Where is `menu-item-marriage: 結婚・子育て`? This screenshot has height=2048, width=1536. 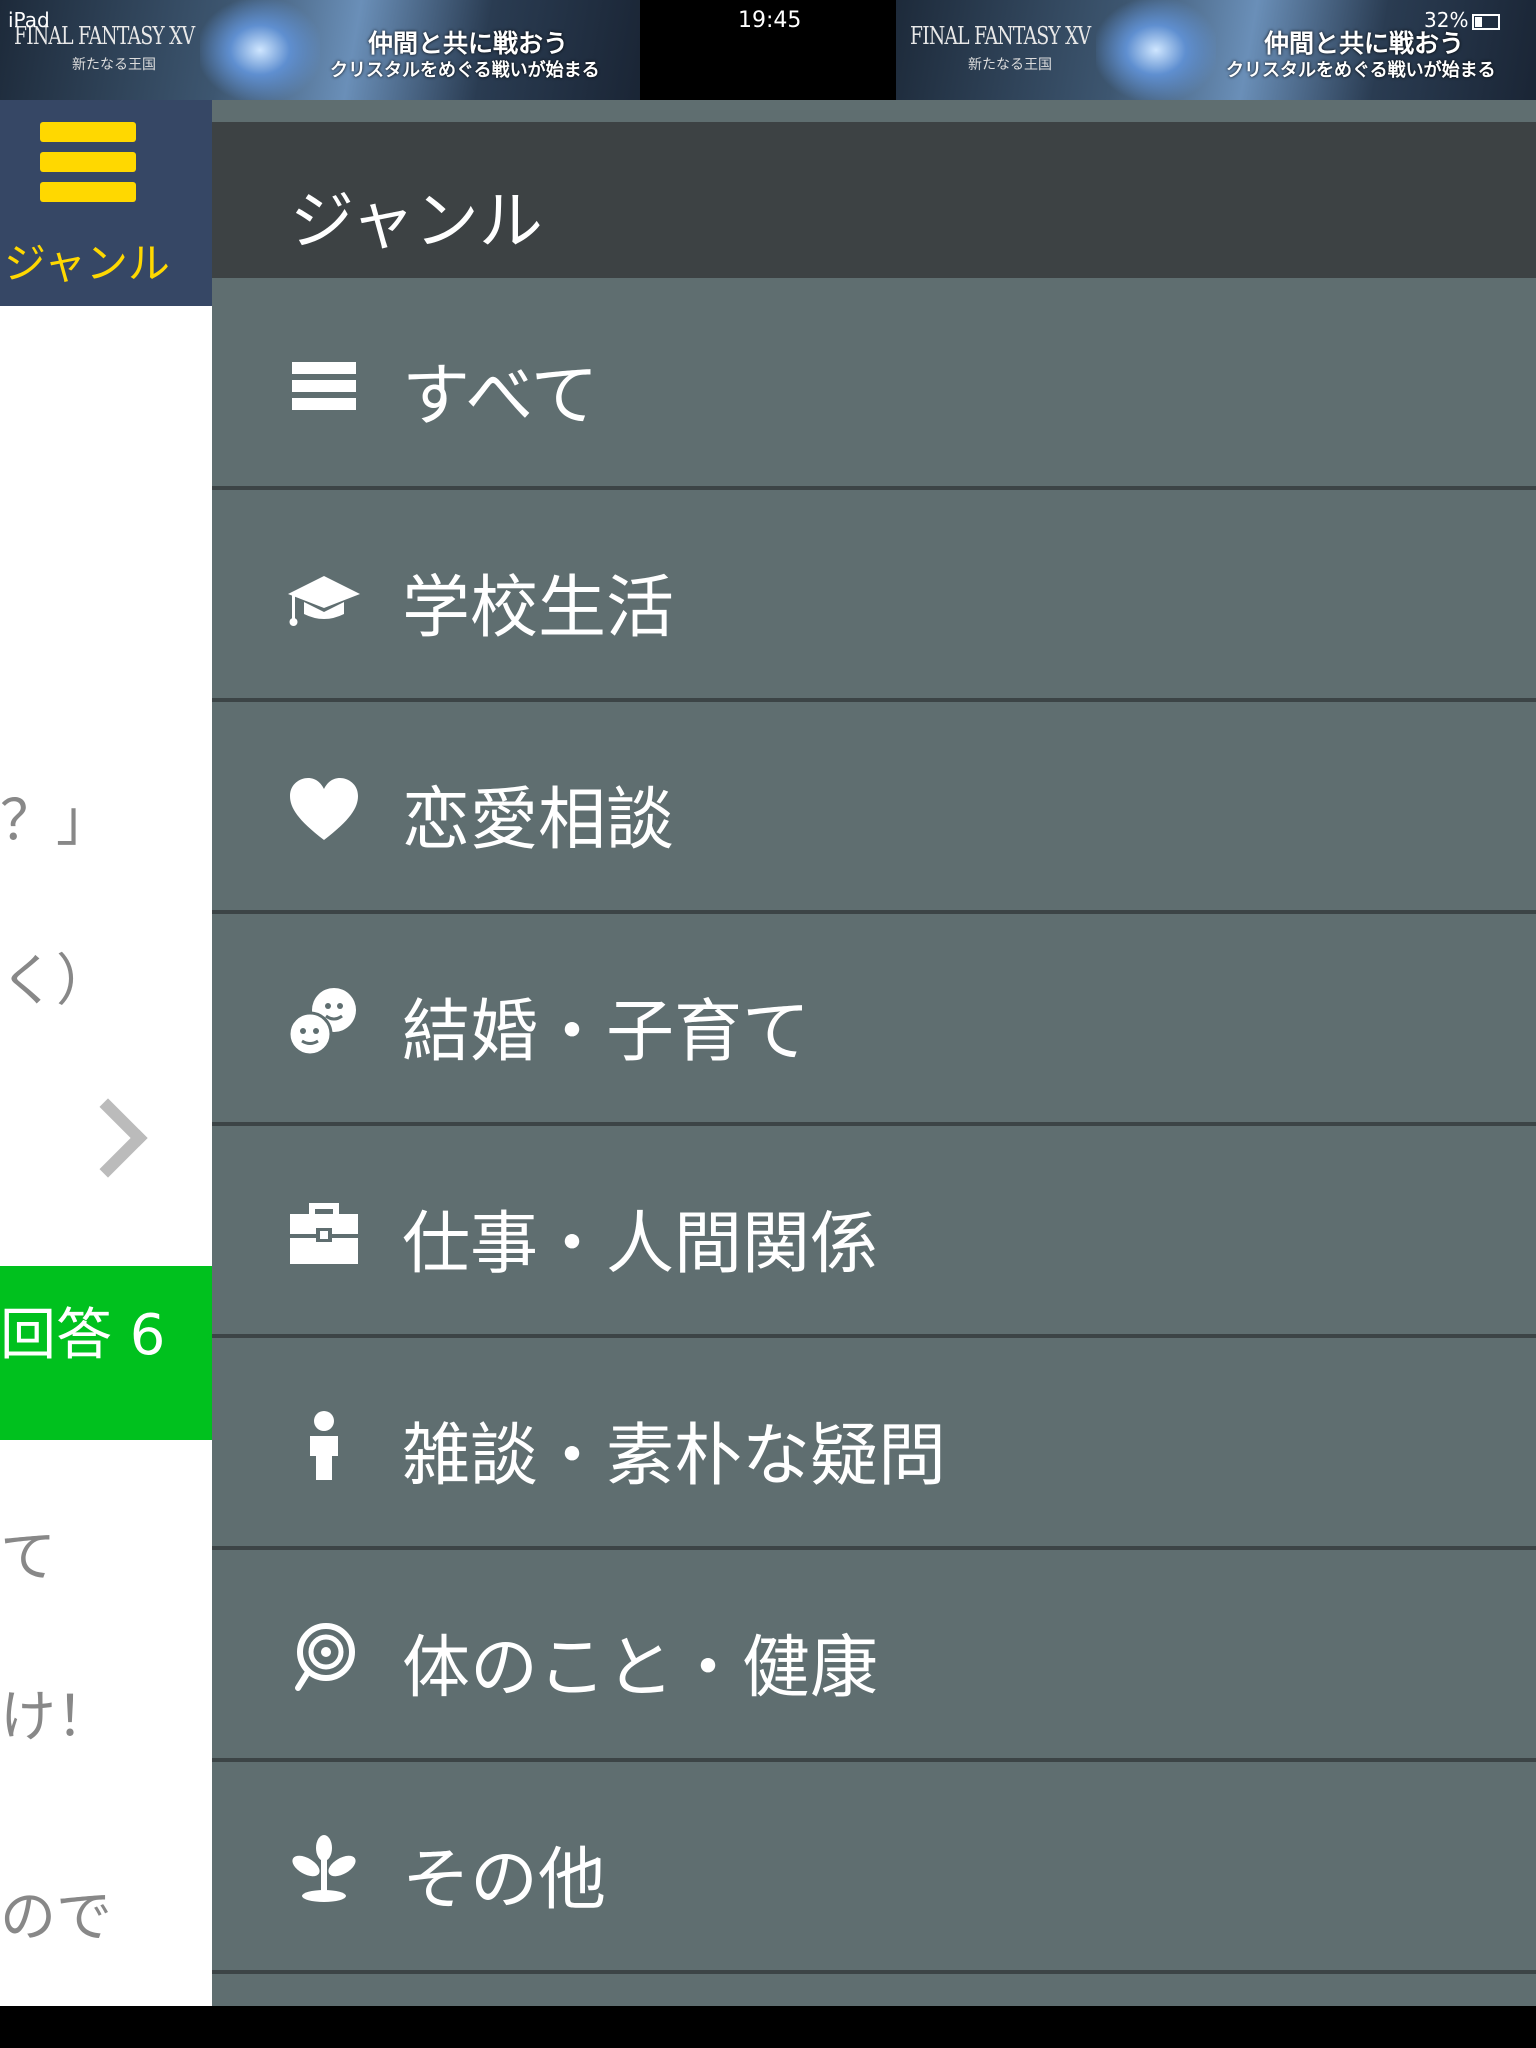 menu-item-marriage: 結婚・子育て is located at coordinates (874, 1020).